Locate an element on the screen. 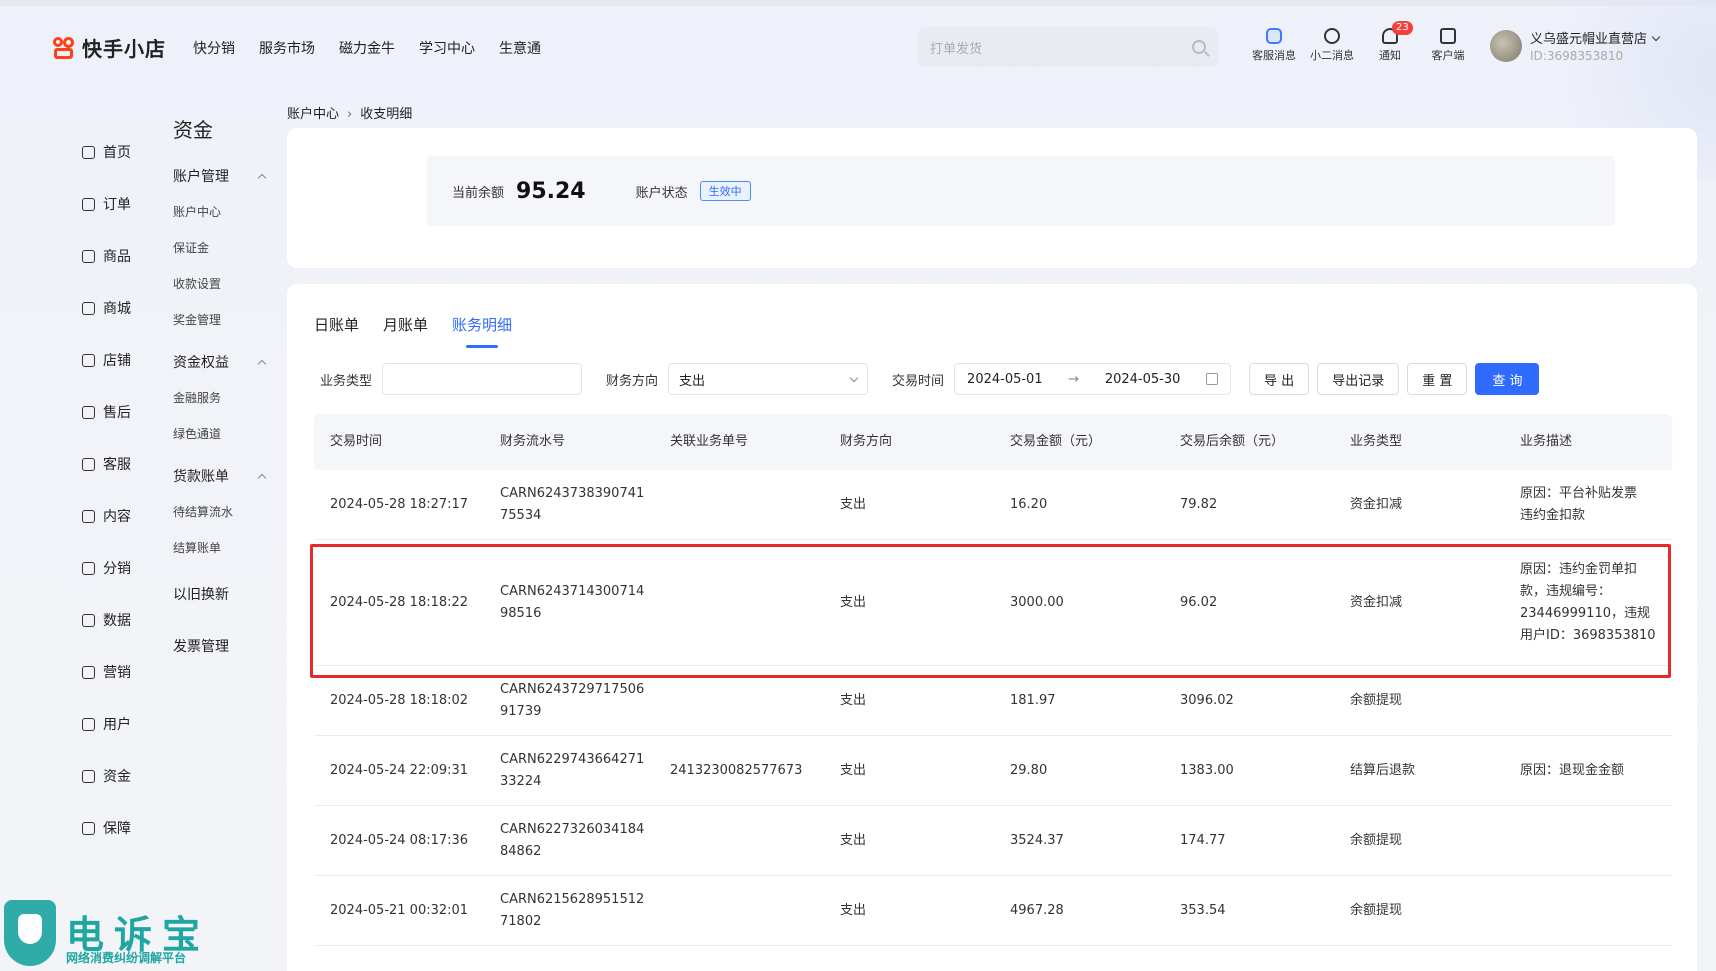 Image resolution: width=1716 pixels, height=971 pixels. chevron-down-icon is located at coordinates (854, 377).